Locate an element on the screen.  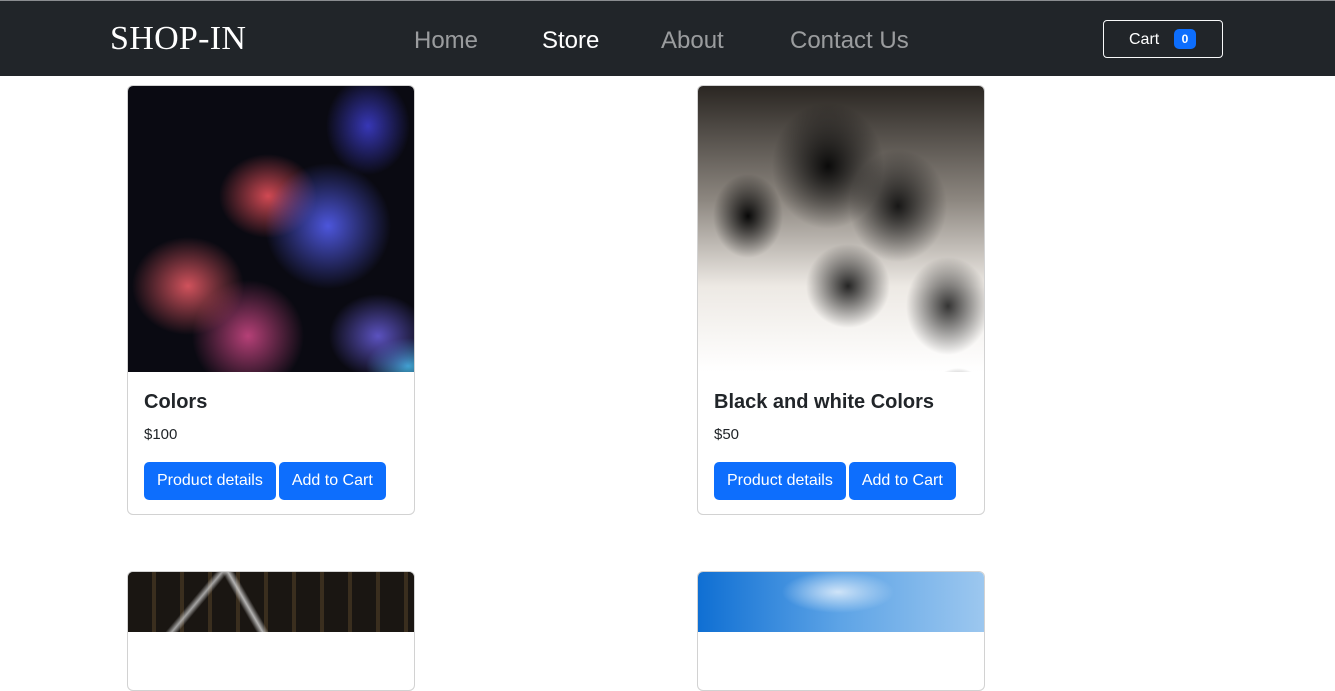
product-card: Colors $100 Product details Add to Cart is located at coordinates (271, 300).